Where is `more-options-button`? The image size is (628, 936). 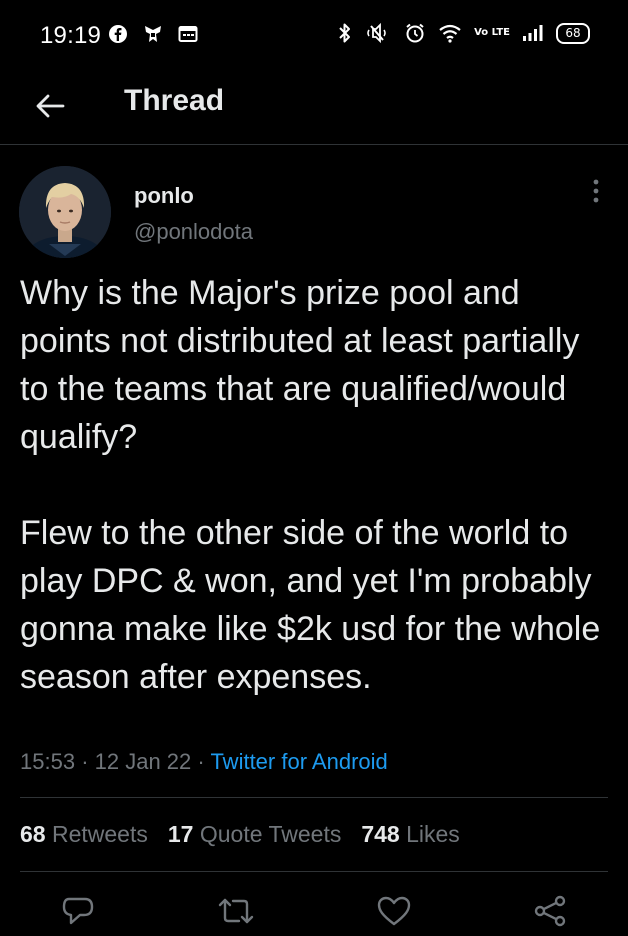 more-options-button is located at coordinates (596, 193).